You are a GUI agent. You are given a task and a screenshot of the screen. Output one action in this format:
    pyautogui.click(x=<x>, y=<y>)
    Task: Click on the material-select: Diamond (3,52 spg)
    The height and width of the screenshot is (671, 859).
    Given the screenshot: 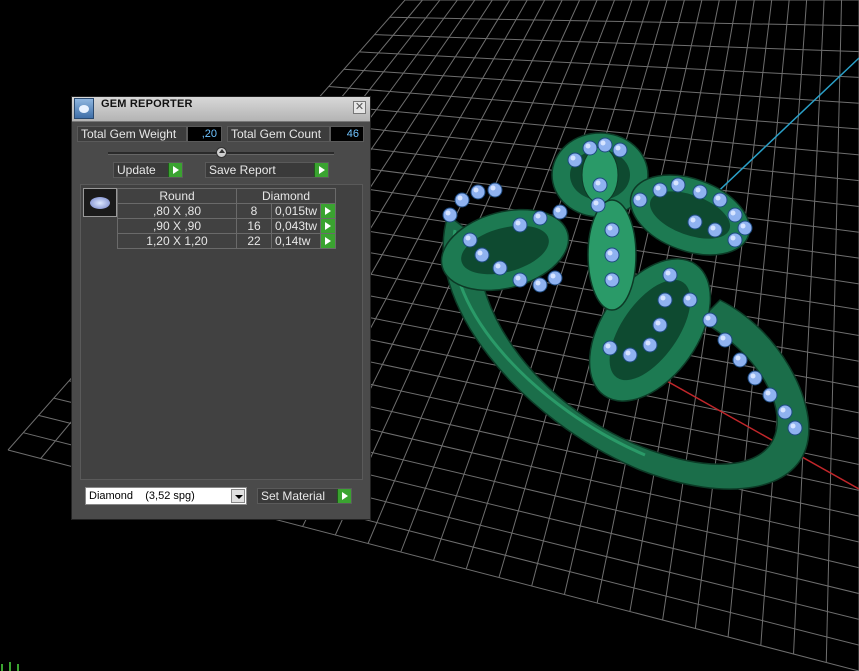 What is the action you would take?
    pyautogui.click(x=166, y=496)
    